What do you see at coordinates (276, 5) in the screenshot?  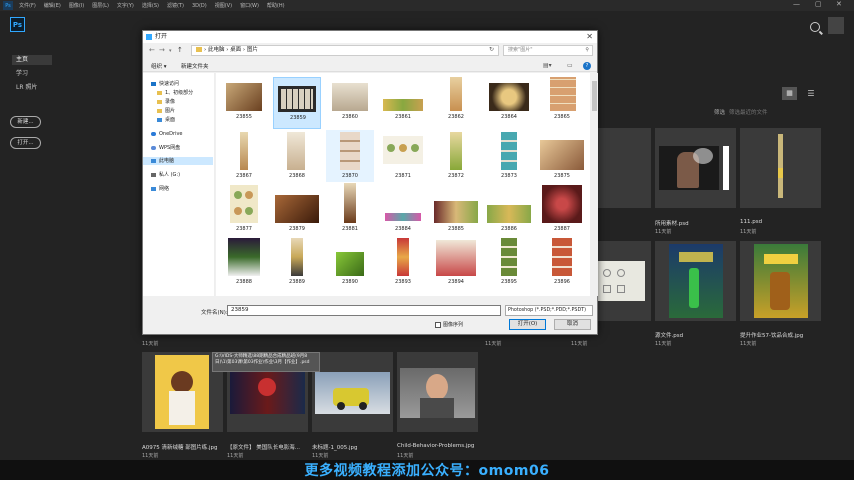 I see `menu-help: 帮助(H)` at bounding box center [276, 5].